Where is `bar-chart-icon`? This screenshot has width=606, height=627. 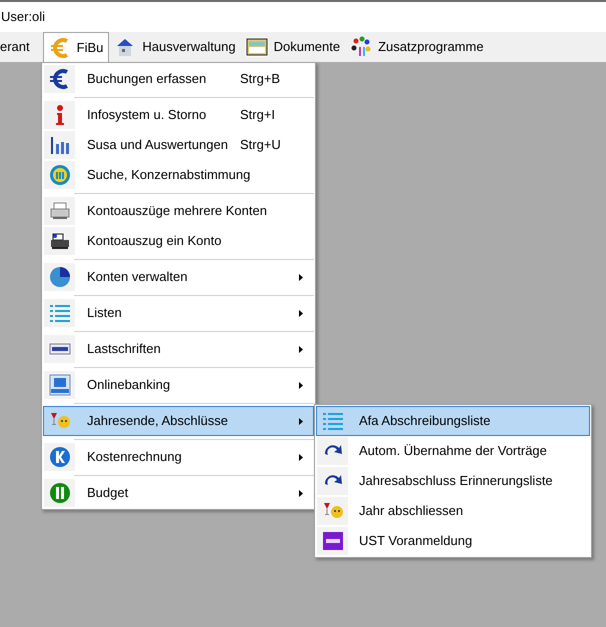
bar-chart-icon is located at coordinates (59, 145).